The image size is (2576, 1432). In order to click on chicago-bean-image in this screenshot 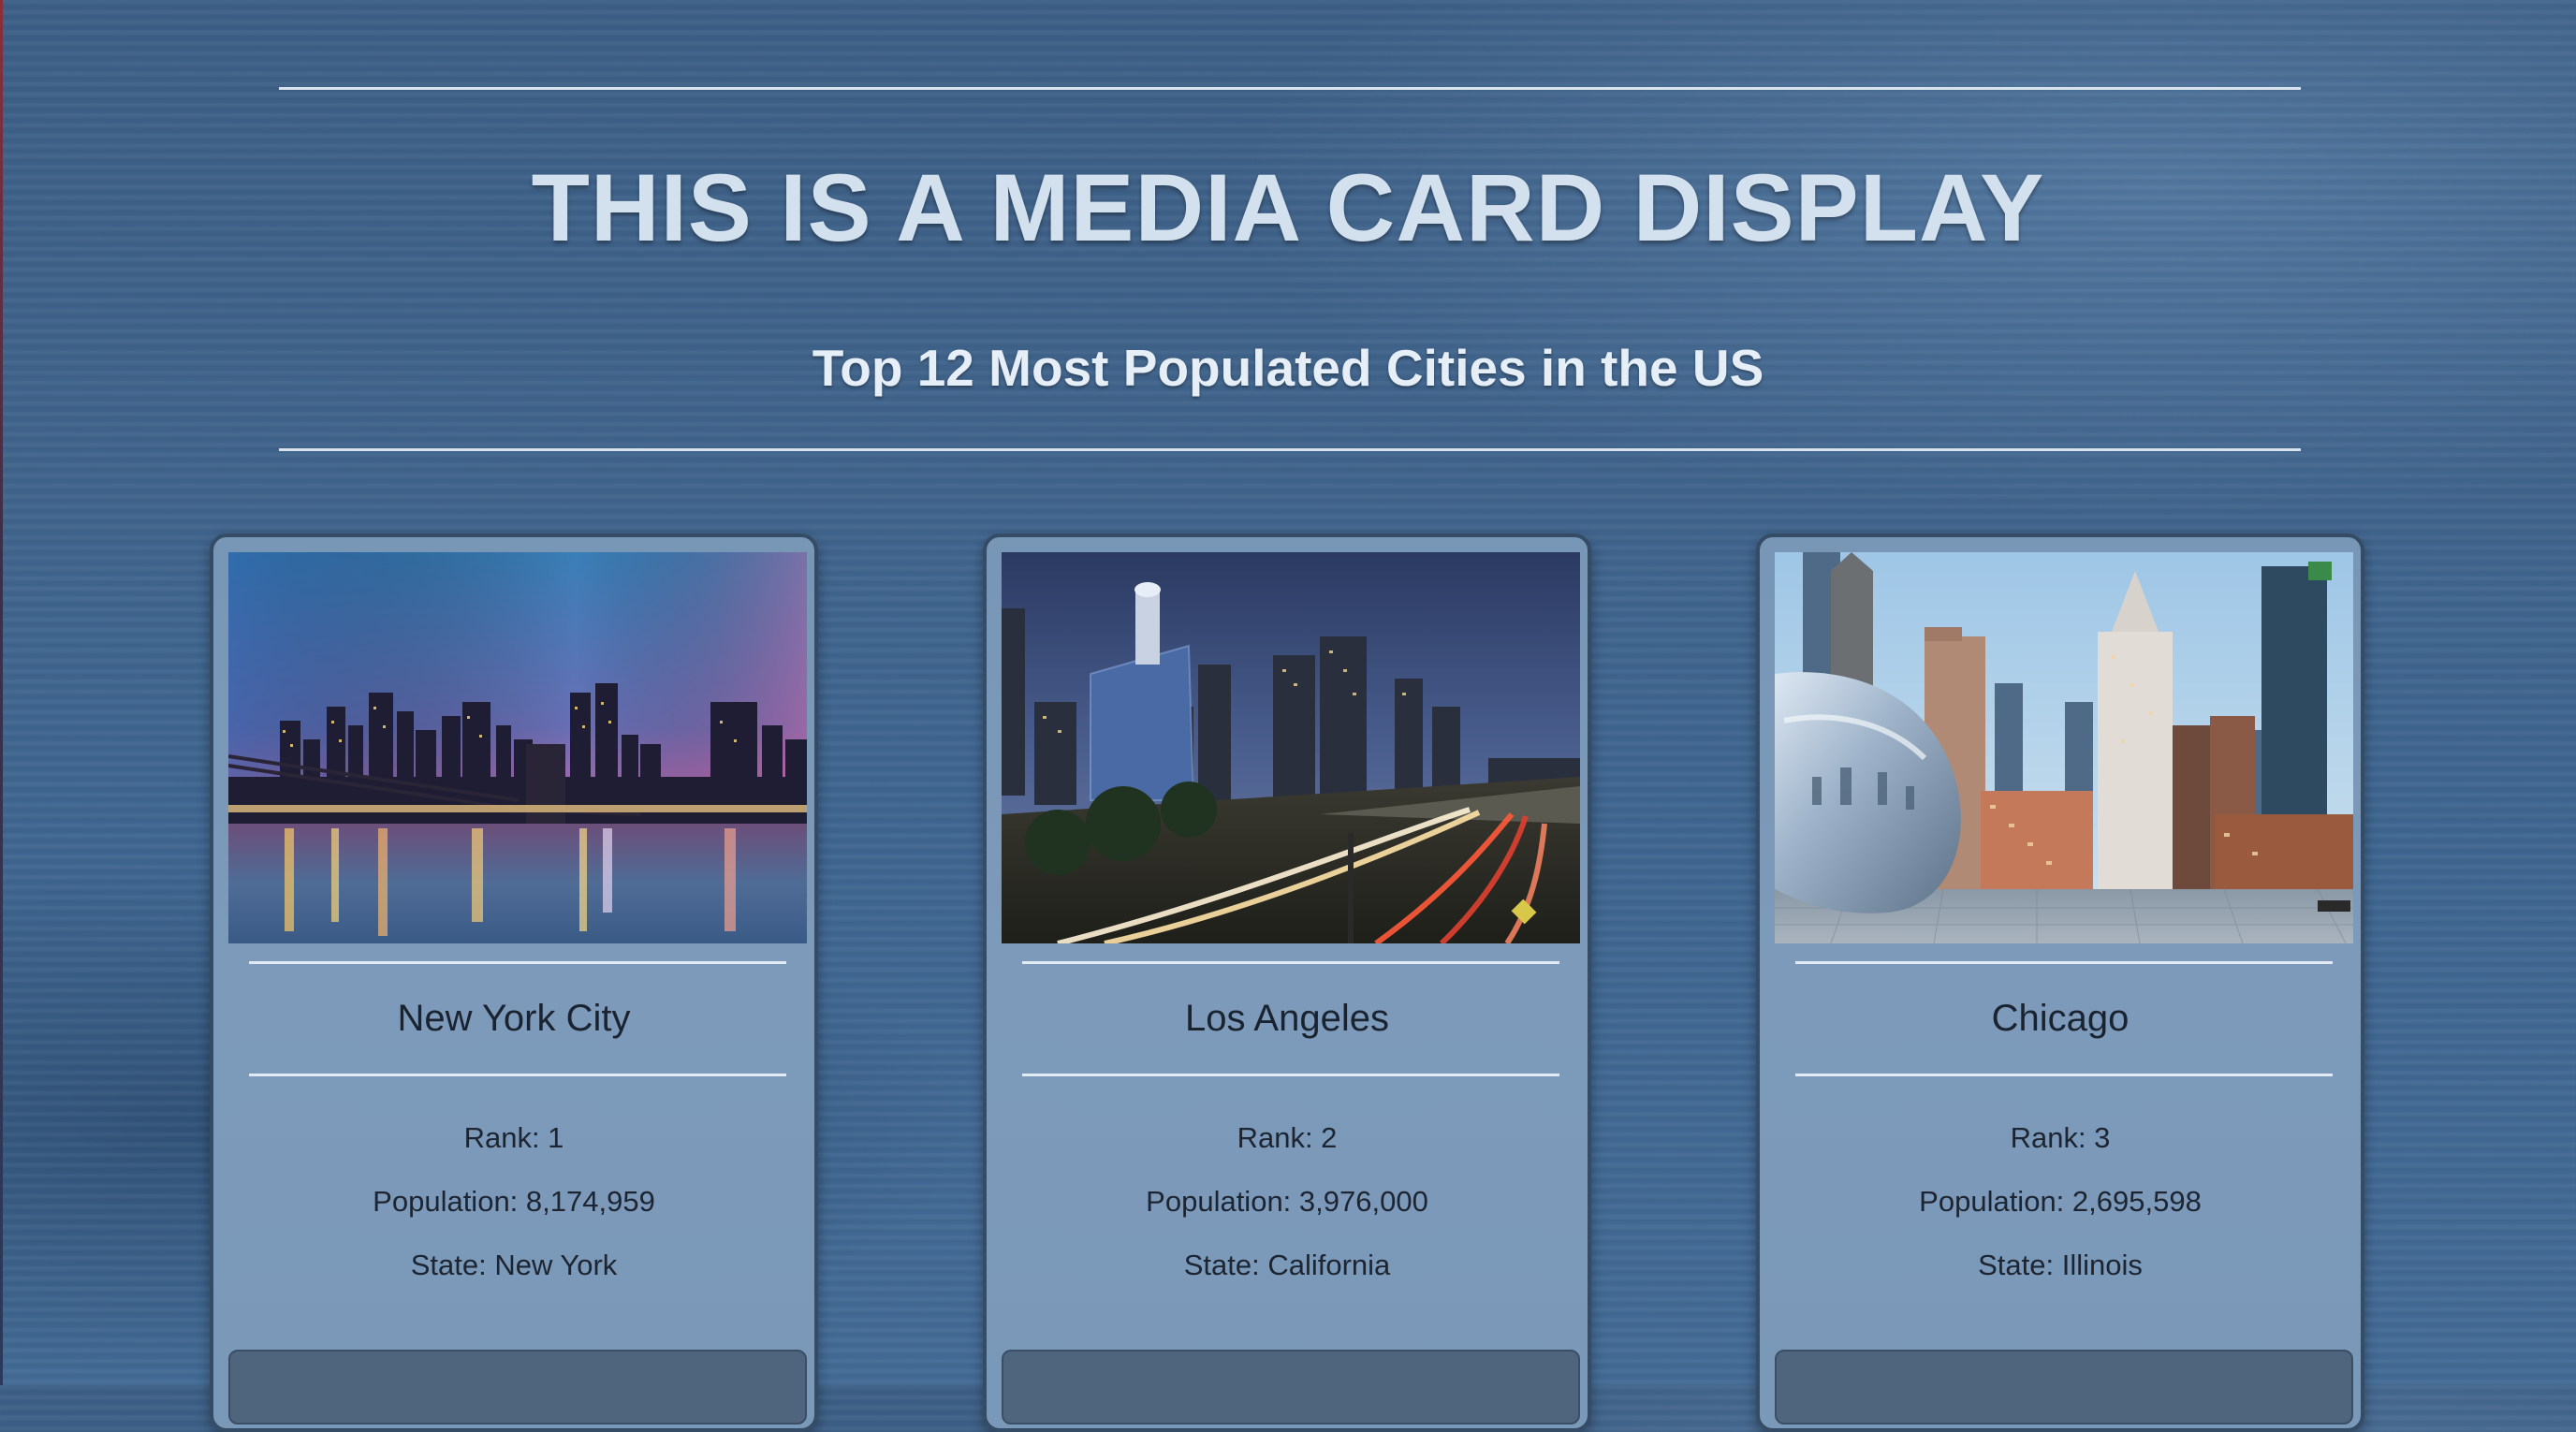, I will do `click(2064, 747)`.